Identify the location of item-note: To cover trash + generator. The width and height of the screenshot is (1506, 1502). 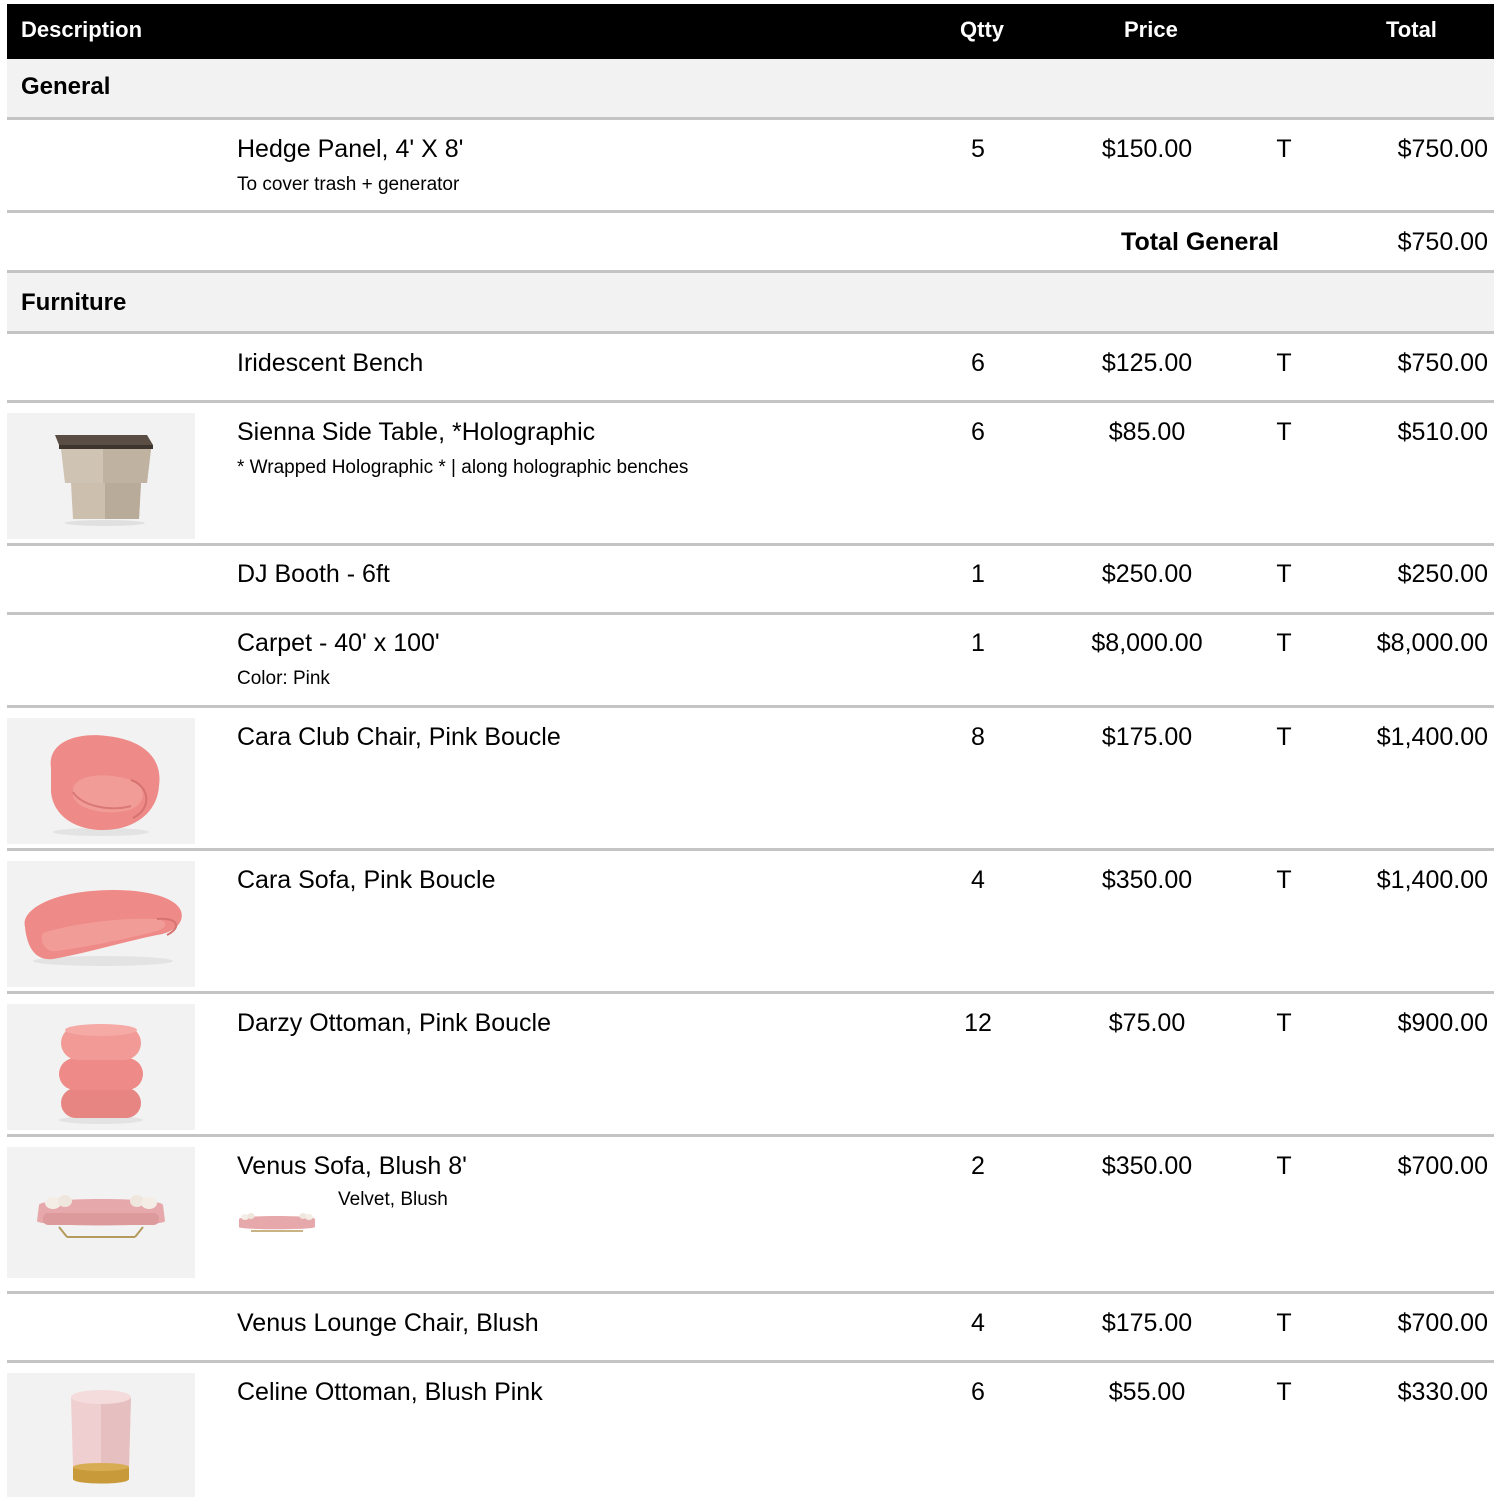
(348, 184).